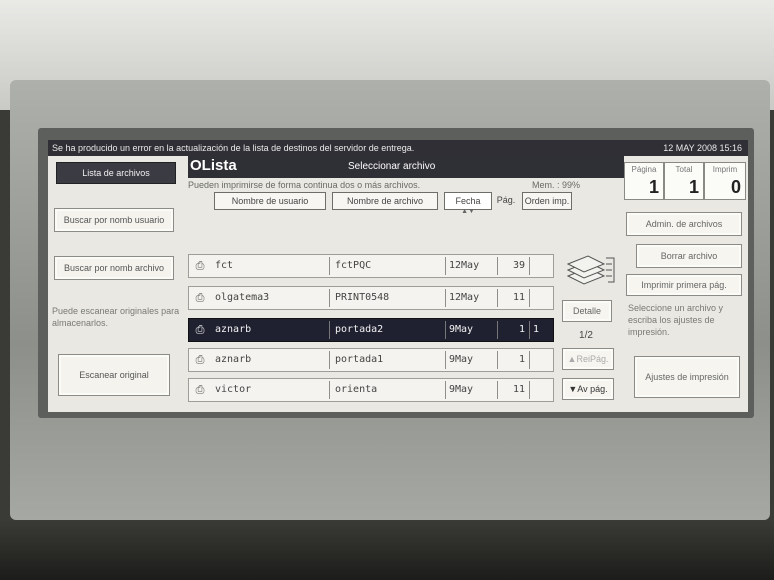 This screenshot has height=580, width=774. Describe the element at coordinates (693, 187) in the screenshot. I see `total-counter-value: 1` at that location.